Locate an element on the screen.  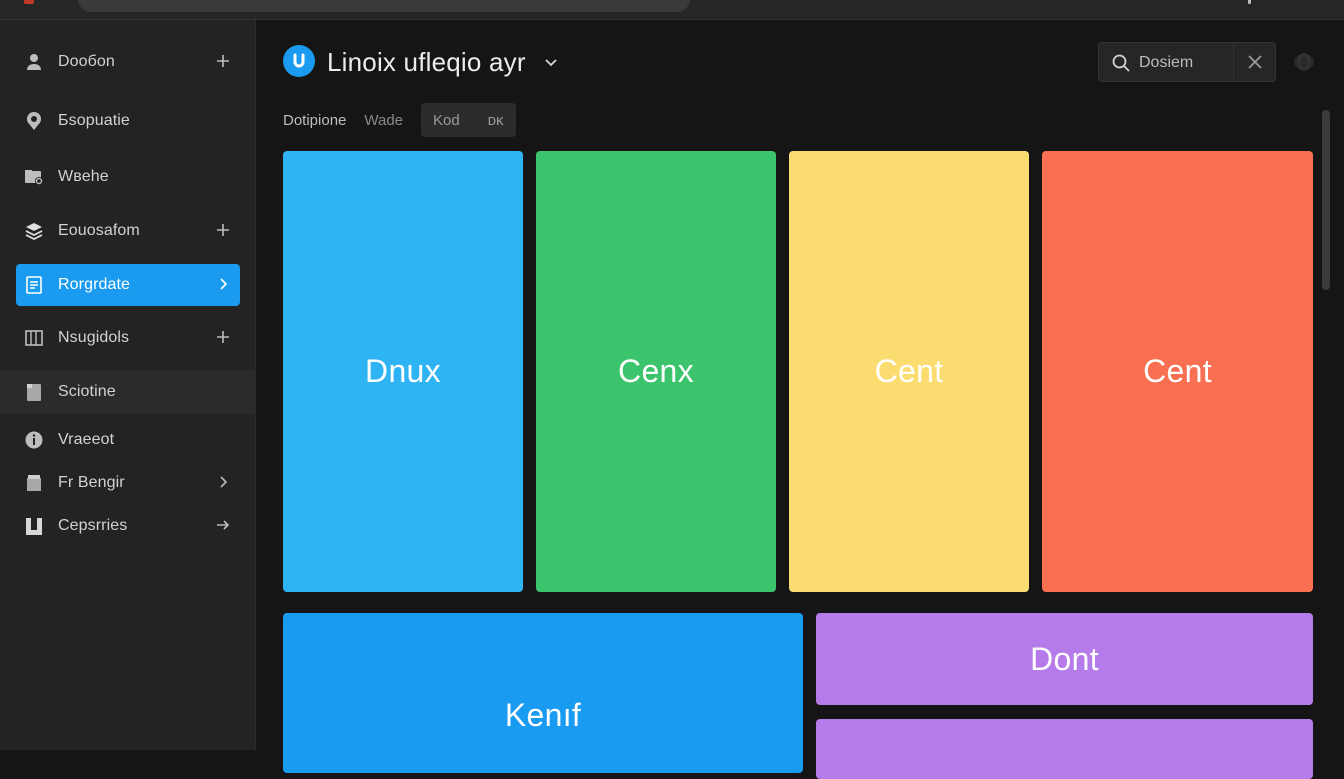
sidebar-item-10: Cepsrries is located at coordinates (128, 526).